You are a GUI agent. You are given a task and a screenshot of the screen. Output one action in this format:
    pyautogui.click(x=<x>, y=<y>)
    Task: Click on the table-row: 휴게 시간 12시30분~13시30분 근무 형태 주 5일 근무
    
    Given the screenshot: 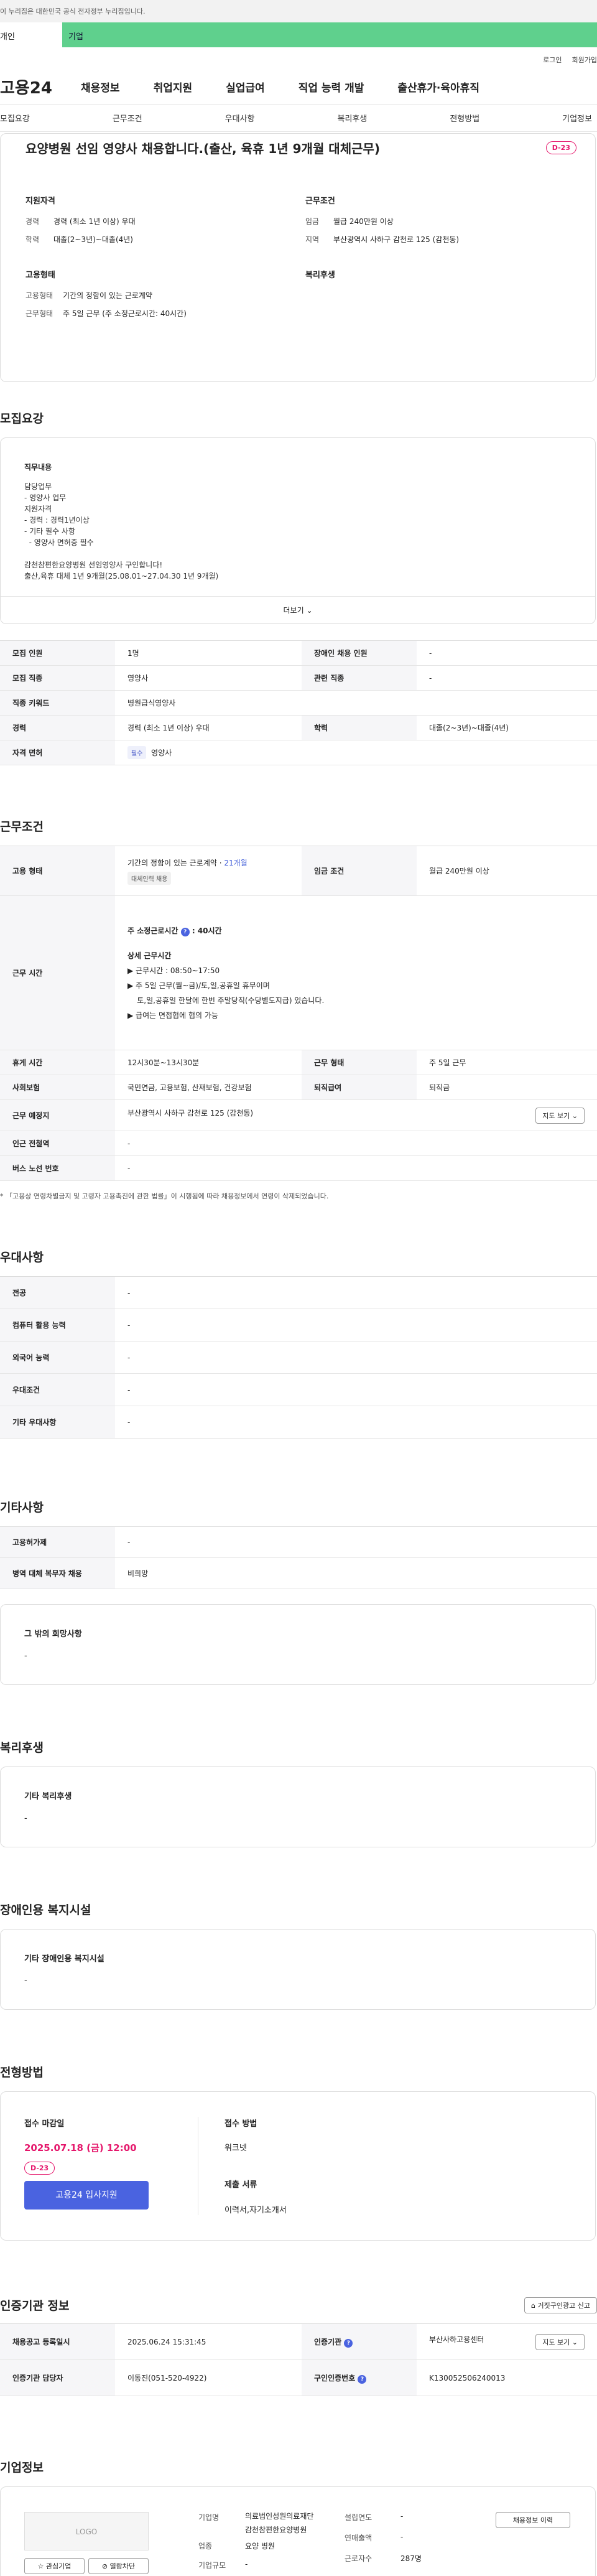 What is the action you would take?
    pyautogui.click(x=298, y=1062)
    